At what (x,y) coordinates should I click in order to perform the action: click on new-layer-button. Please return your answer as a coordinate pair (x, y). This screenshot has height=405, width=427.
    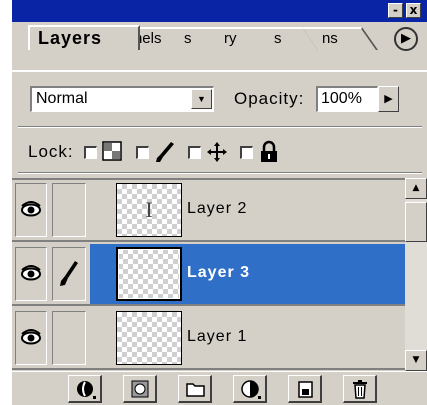
    Looking at the image, I should click on (305, 389).